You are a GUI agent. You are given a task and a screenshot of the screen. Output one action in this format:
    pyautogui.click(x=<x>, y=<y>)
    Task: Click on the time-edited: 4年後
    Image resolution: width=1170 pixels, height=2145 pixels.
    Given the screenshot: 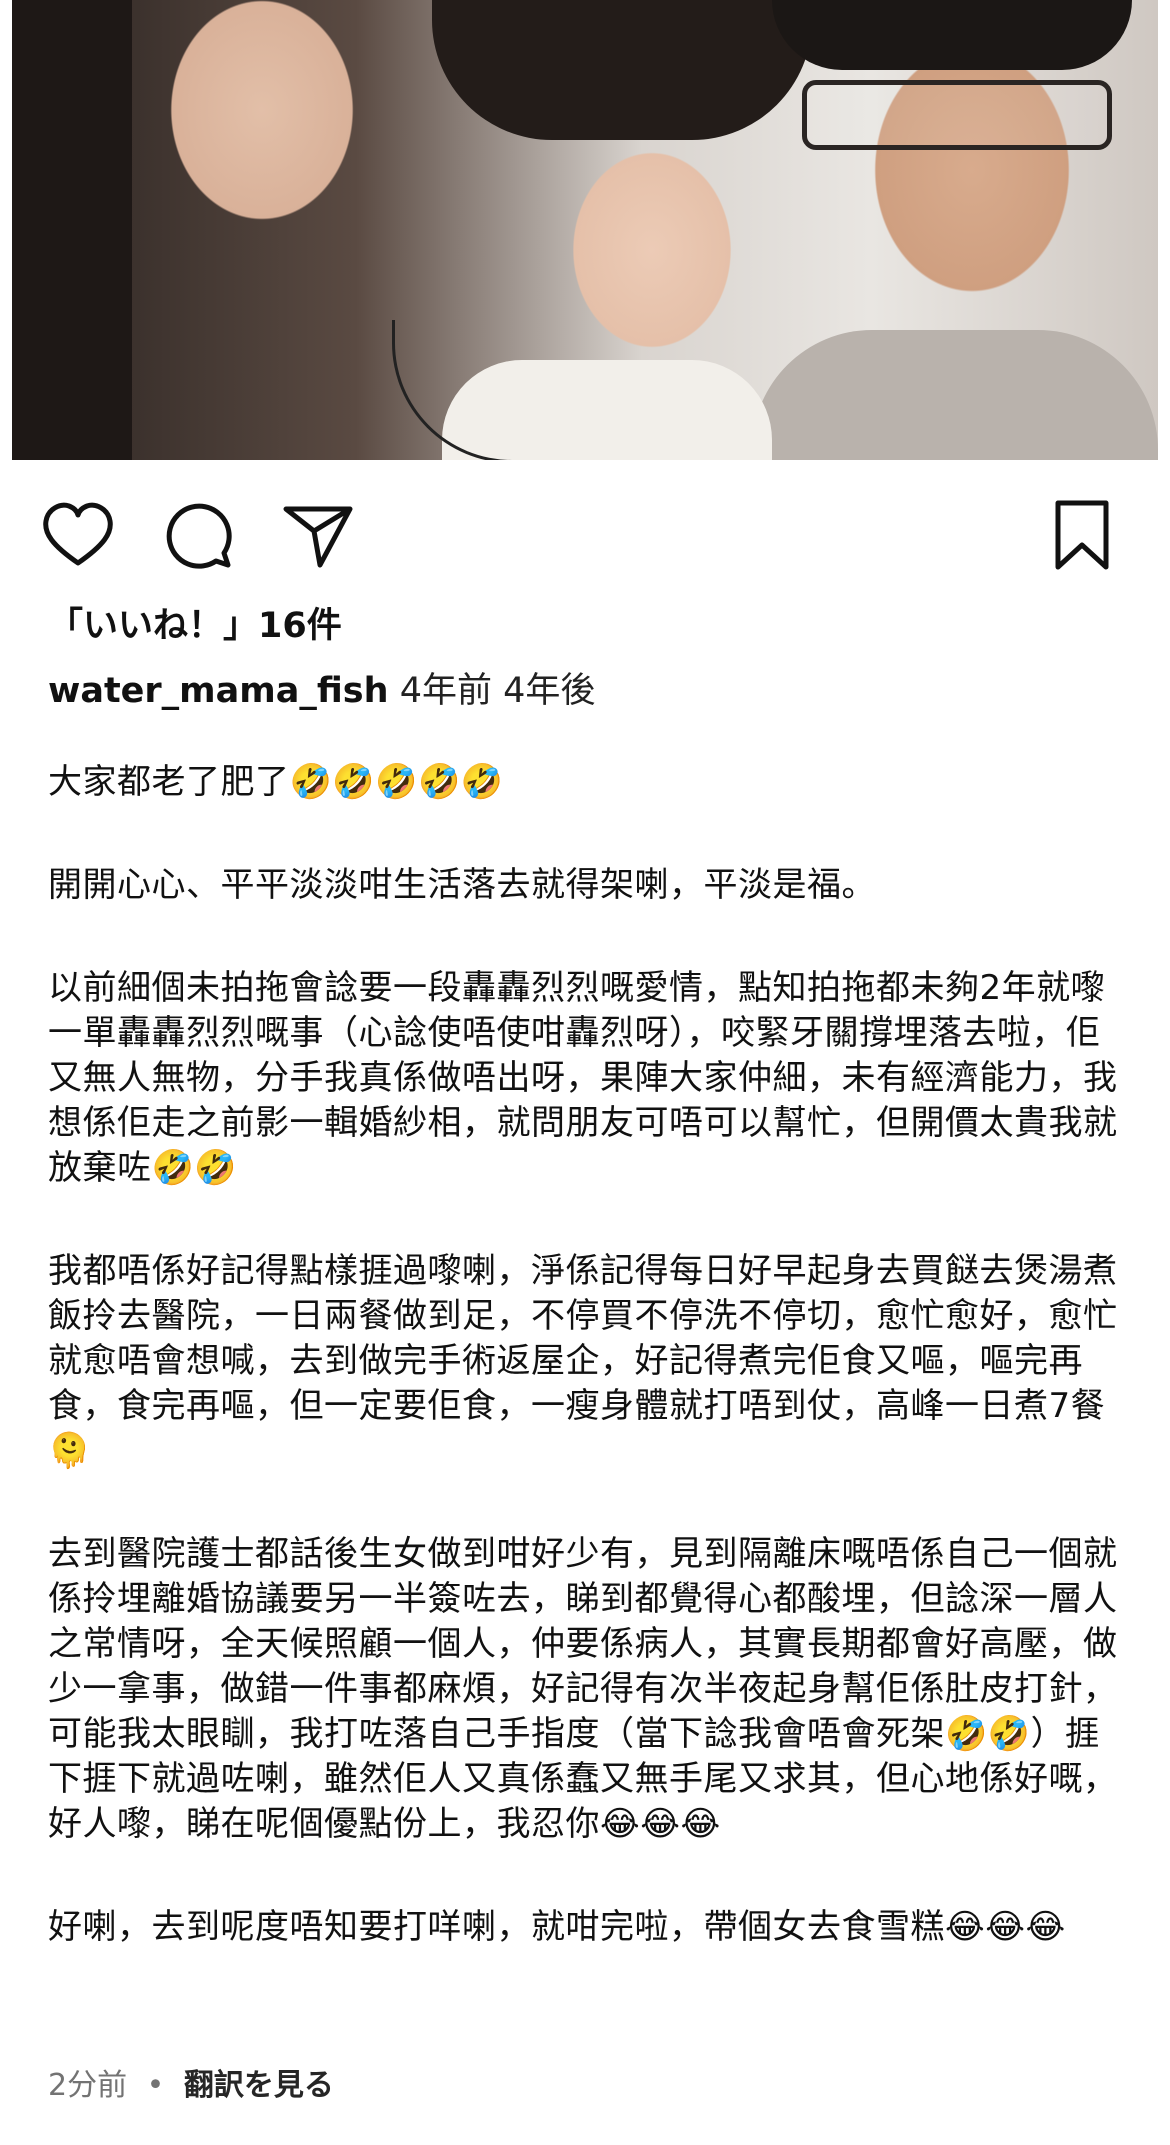 What is the action you would take?
    pyautogui.click(x=549, y=691)
    